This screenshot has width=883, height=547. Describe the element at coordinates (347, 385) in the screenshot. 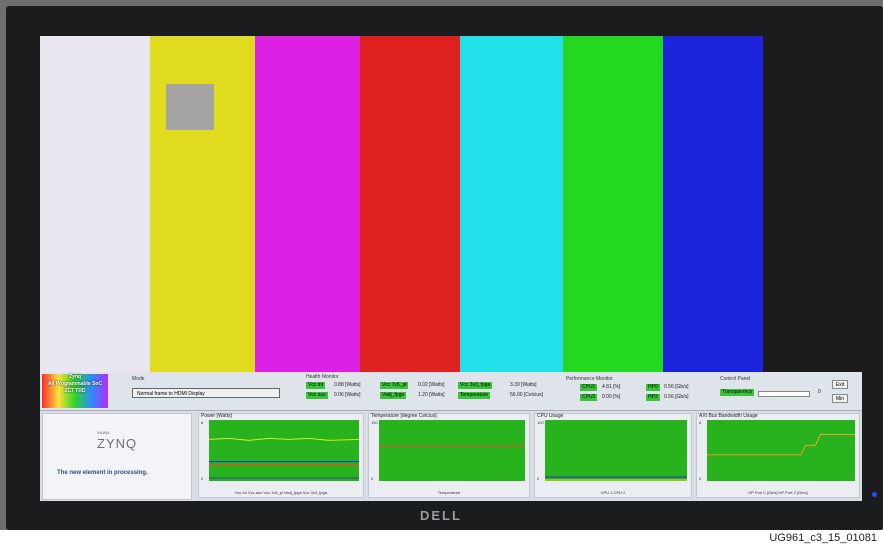

I see `health-value-vcc-int: 0.88 [Watts]` at that location.